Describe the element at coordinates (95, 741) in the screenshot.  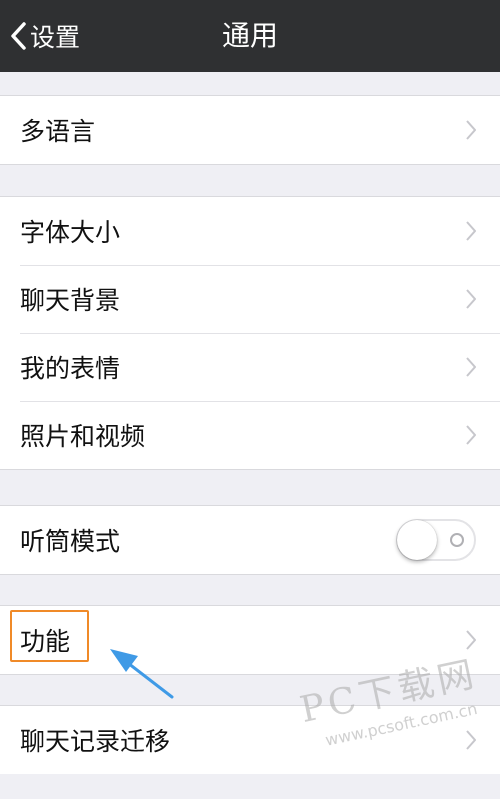
I see `row-label: 聊天记录迁移` at that location.